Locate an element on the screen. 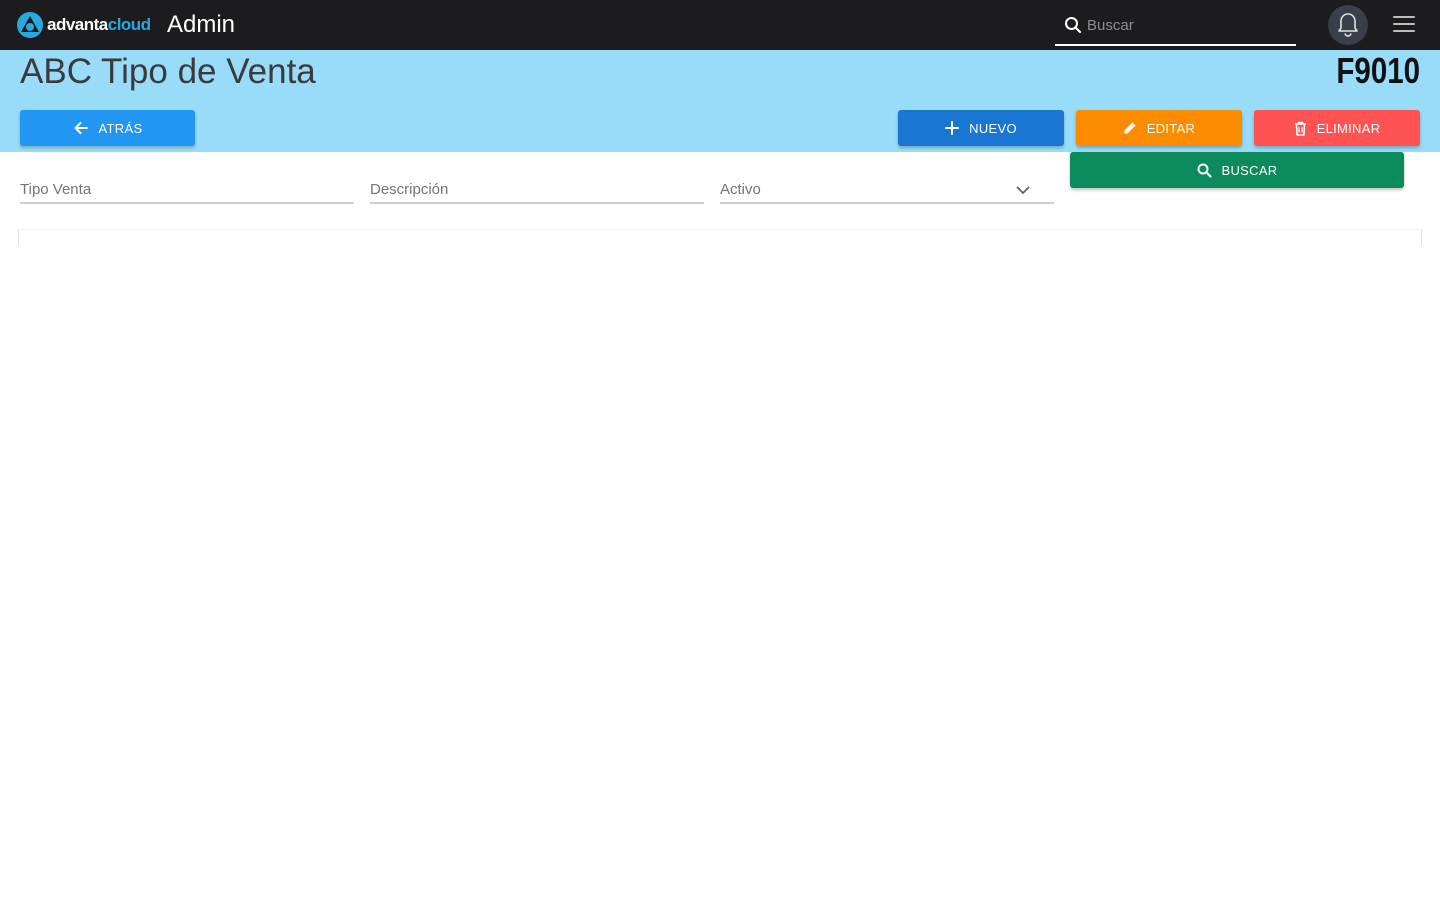  activo-label: Activo is located at coordinates (740, 189).